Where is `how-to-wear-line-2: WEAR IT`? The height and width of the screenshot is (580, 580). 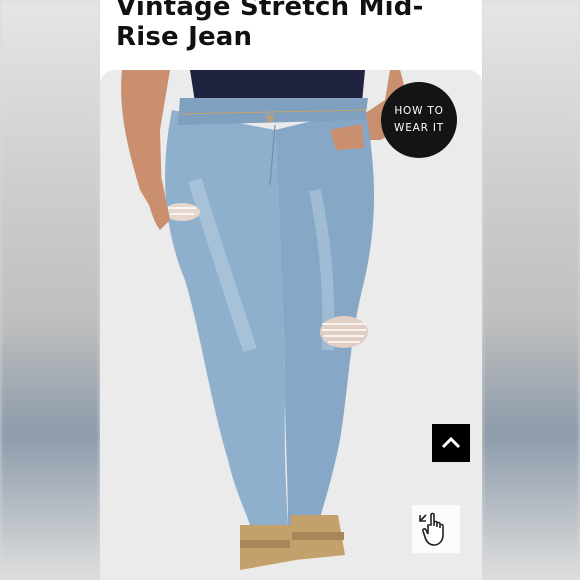
how-to-wear-line-2: WEAR IT is located at coordinates (419, 128).